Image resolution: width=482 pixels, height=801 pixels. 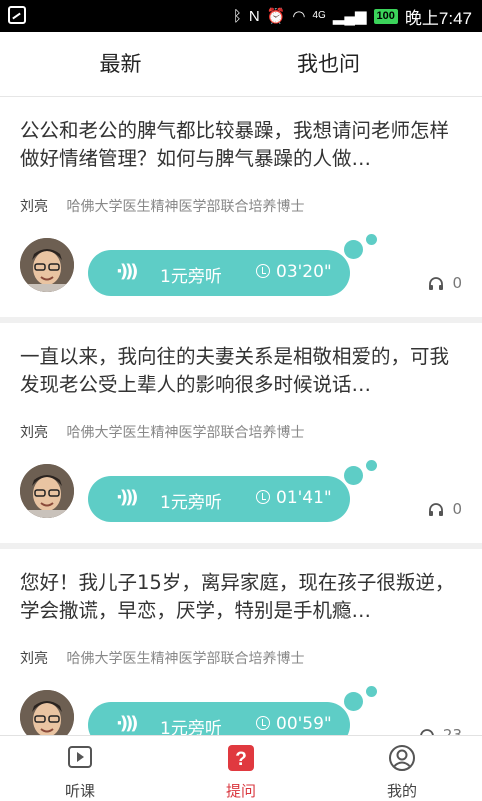 What do you see at coordinates (328, 64) in the screenshot?
I see `tab-me-too: 我也问` at bounding box center [328, 64].